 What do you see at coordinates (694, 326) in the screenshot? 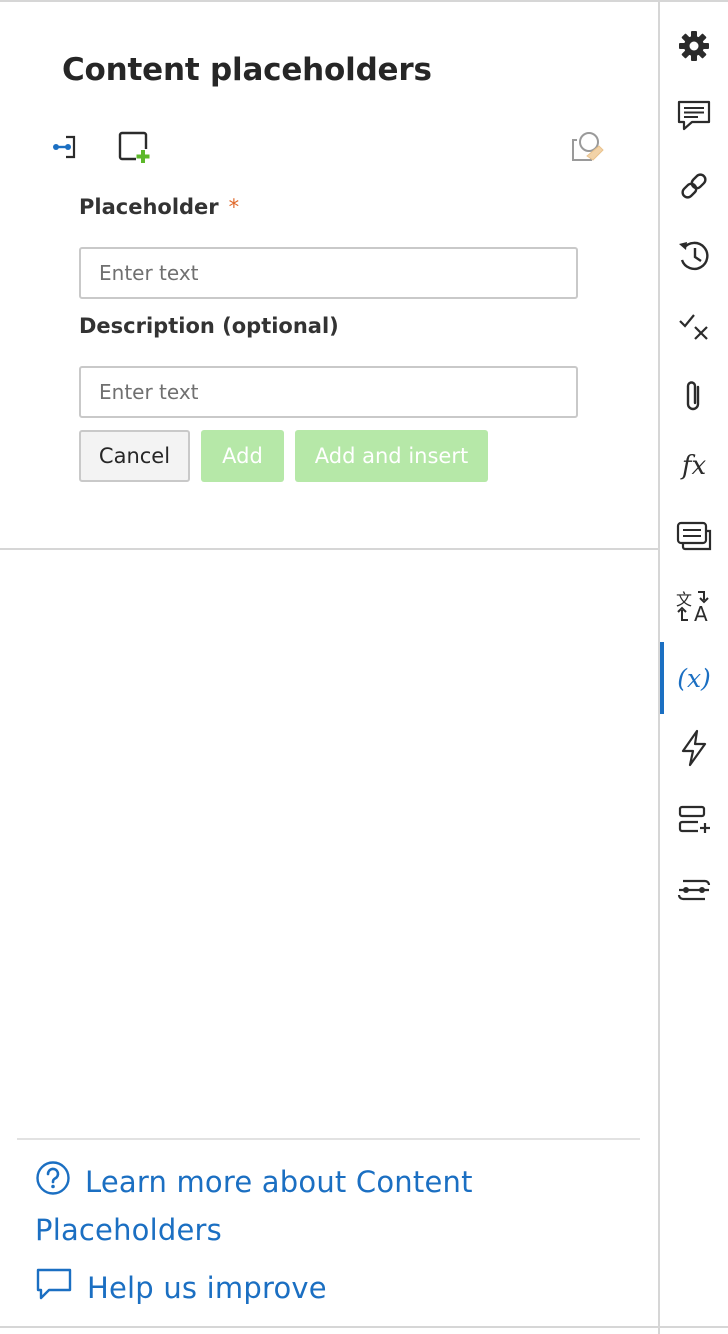
I see `check-cross-icon` at bounding box center [694, 326].